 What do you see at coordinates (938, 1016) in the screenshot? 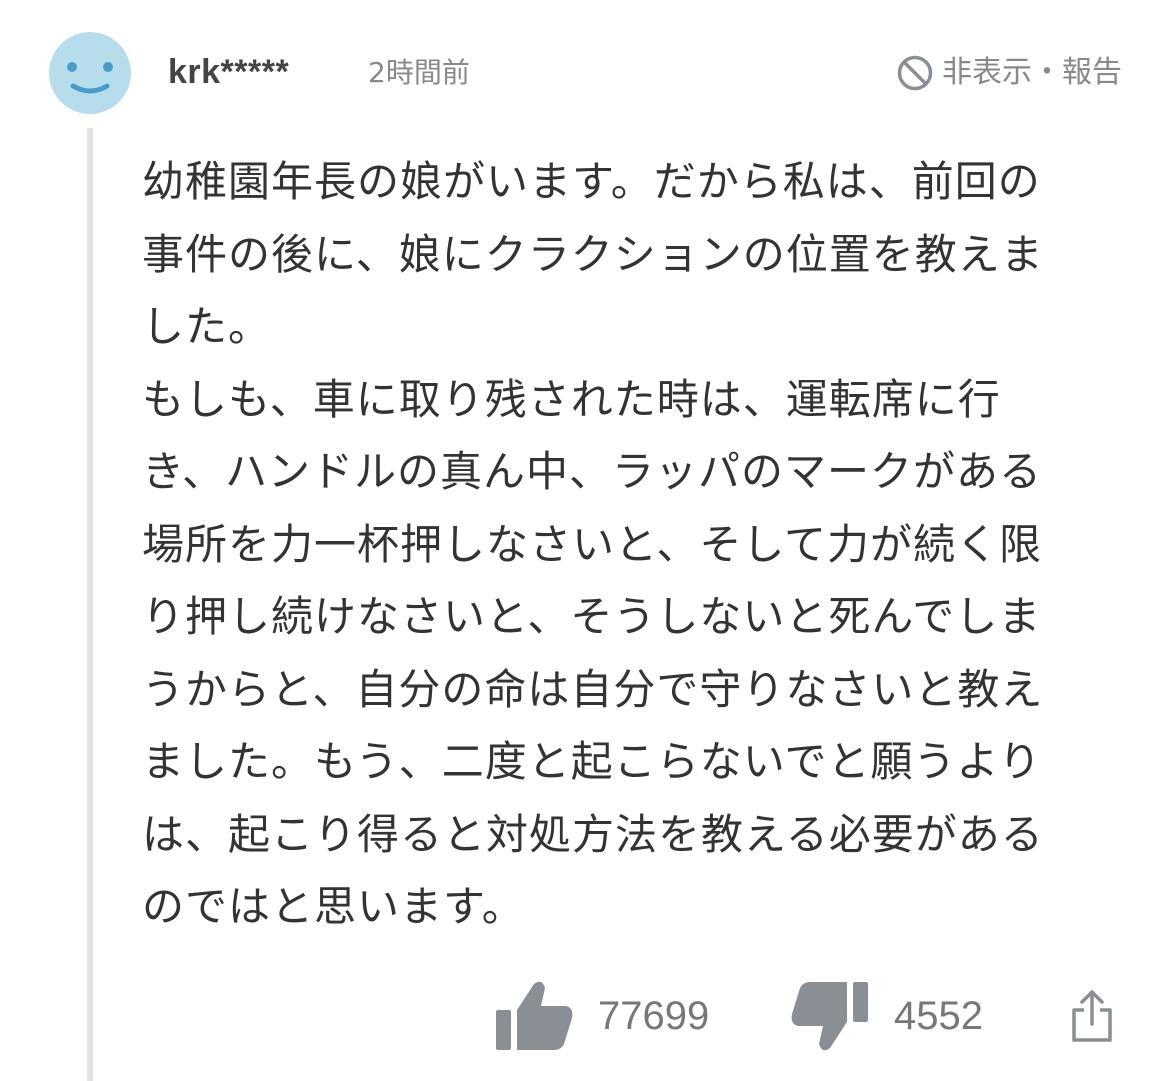
I see `dislike-count: 4552` at bounding box center [938, 1016].